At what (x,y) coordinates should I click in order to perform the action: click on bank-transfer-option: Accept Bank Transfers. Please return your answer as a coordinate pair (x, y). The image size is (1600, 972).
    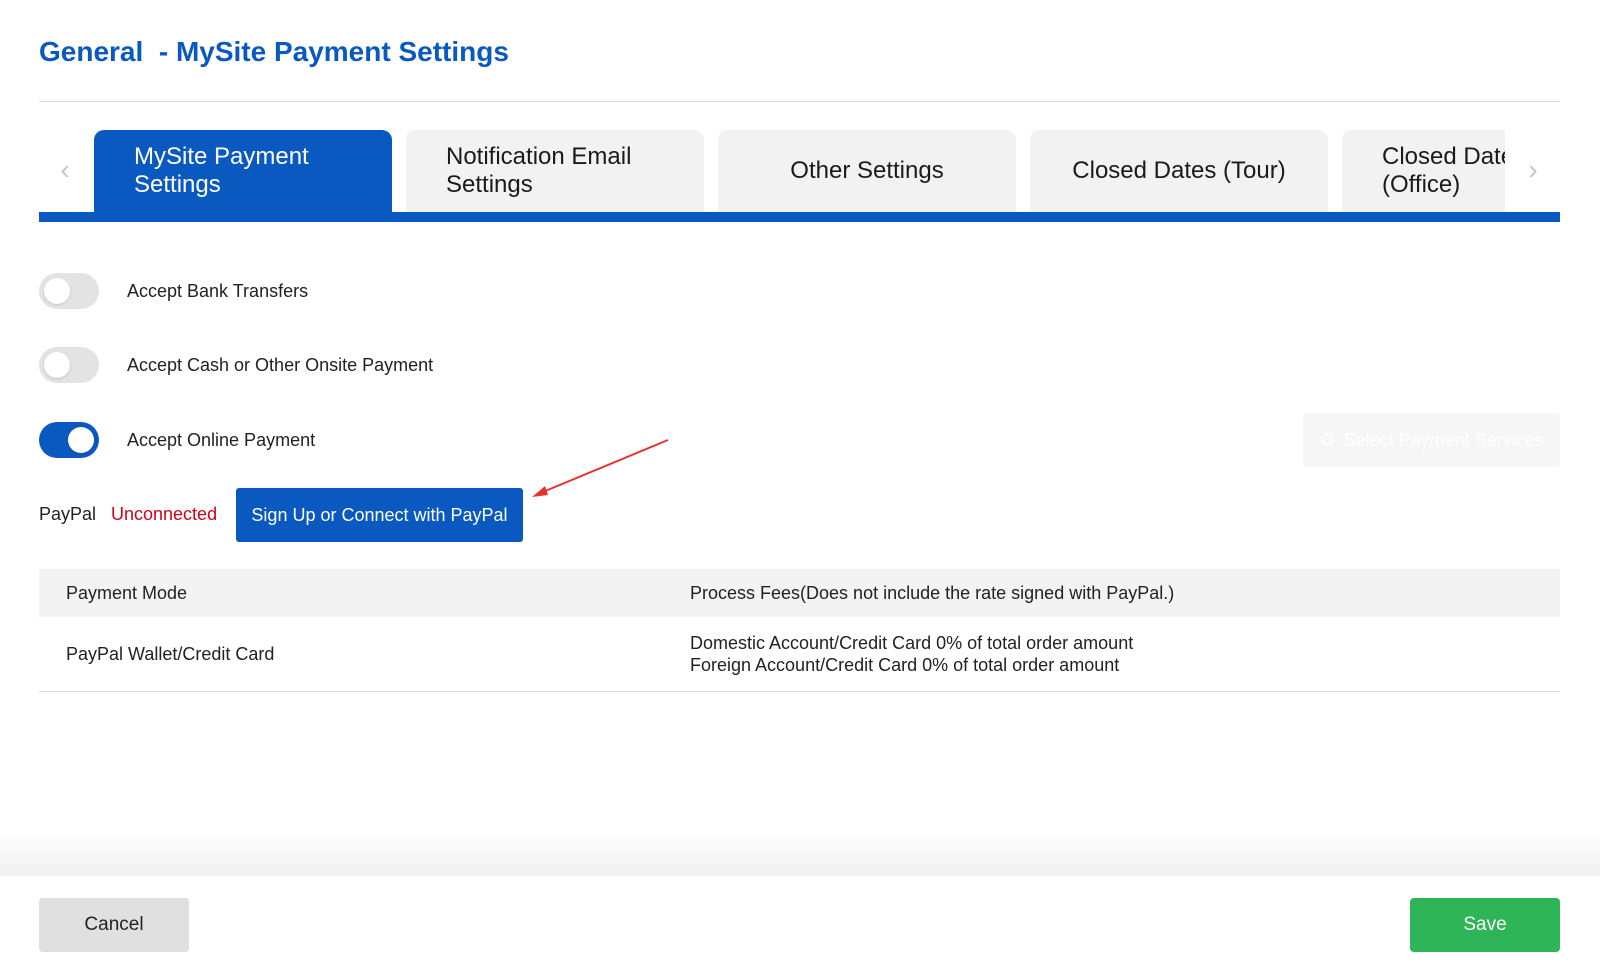
    Looking at the image, I should click on (173, 291).